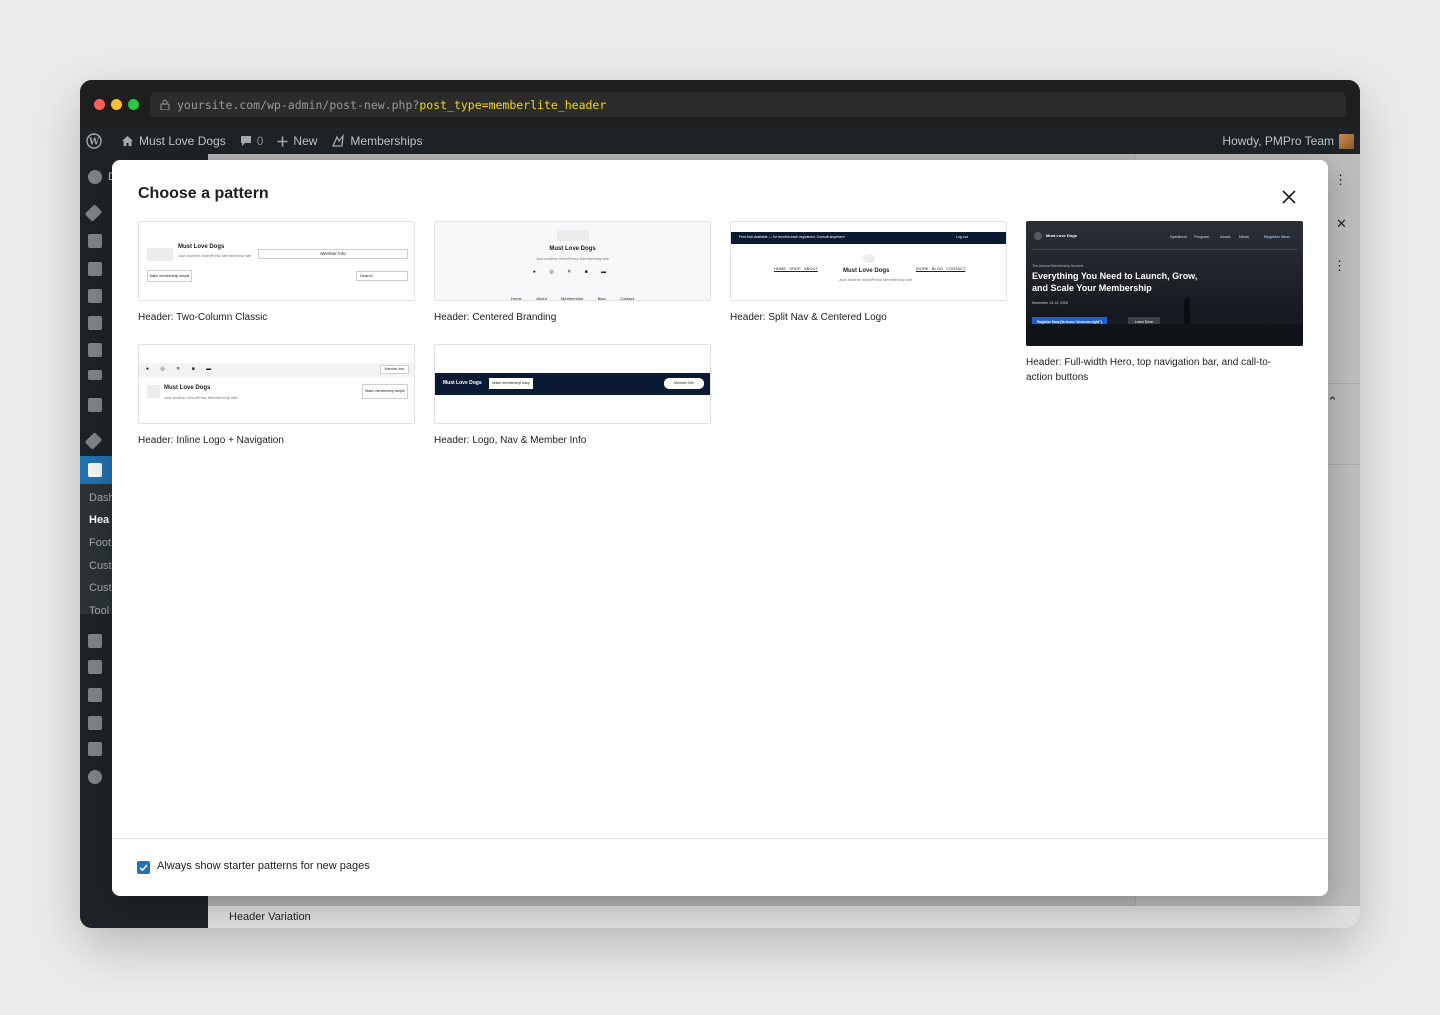 This screenshot has height=1015, width=1440. Describe the element at coordinates (95, 296) in the screenshot. I see `pages-icon` at that location.